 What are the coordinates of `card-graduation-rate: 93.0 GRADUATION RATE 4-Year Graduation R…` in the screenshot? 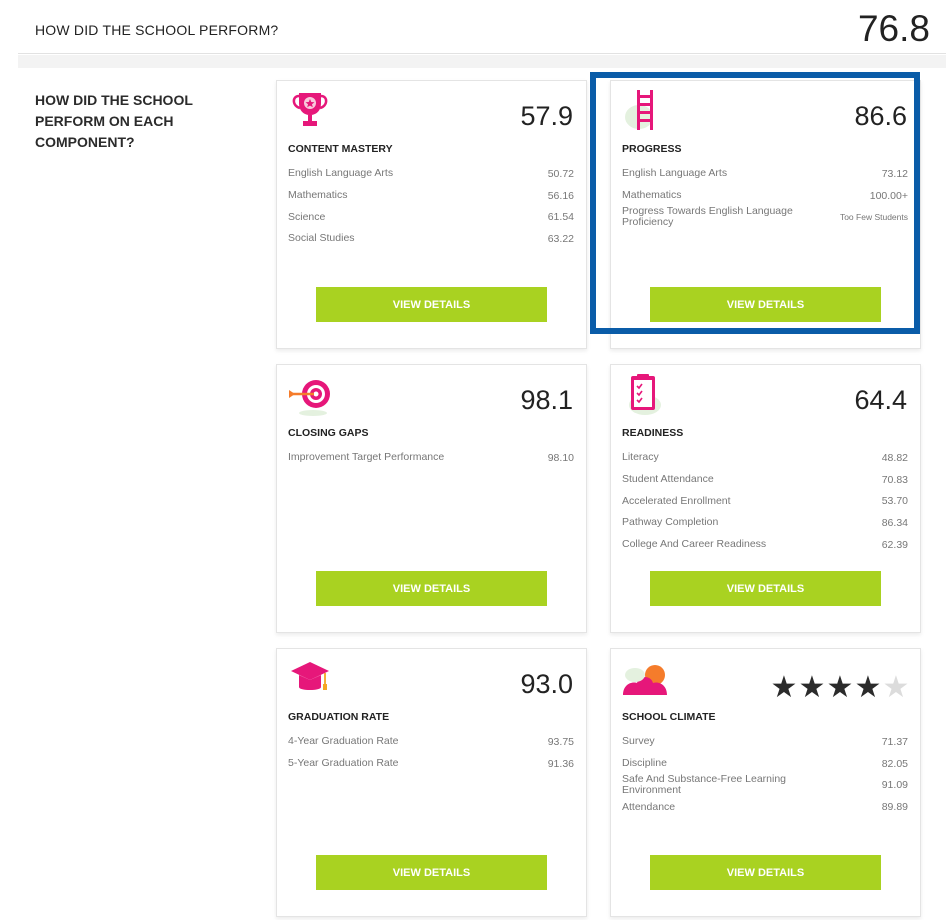 It's located at (431, 782).